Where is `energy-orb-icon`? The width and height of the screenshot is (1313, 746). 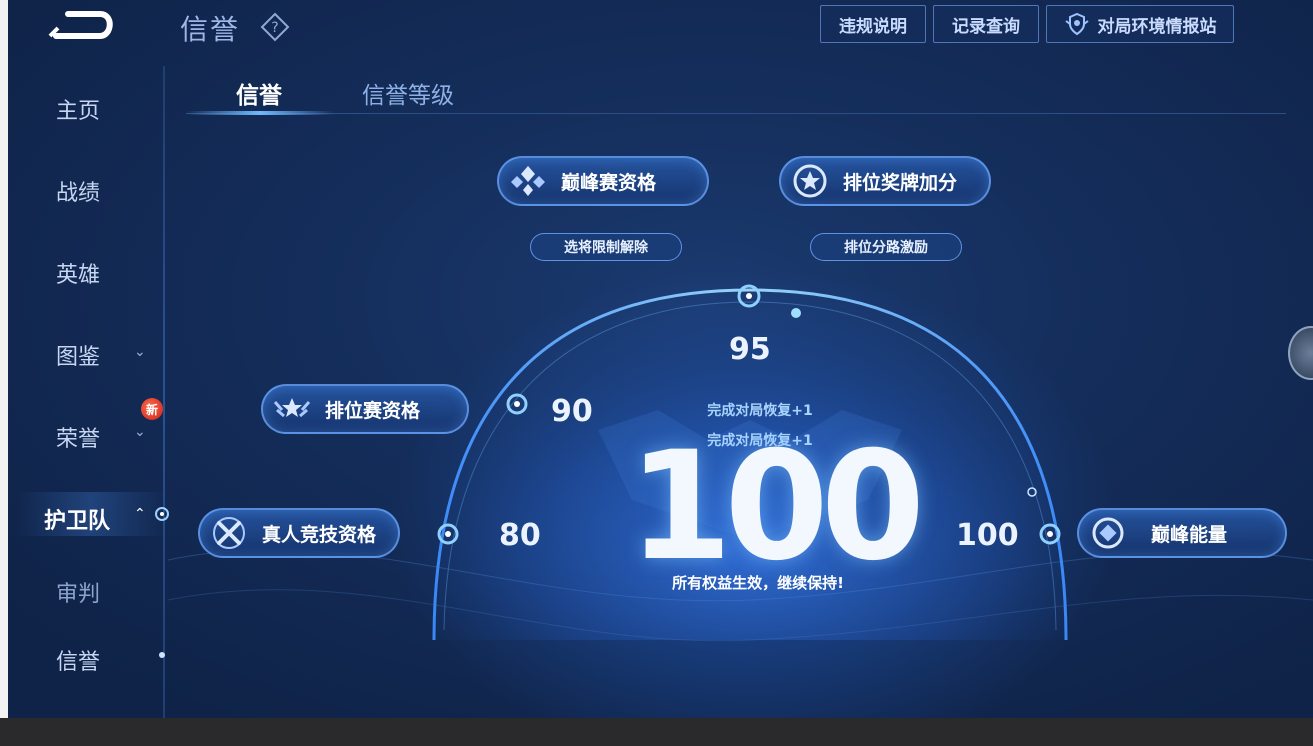 energy-orb-icon is located at coordinates (1108, 533).